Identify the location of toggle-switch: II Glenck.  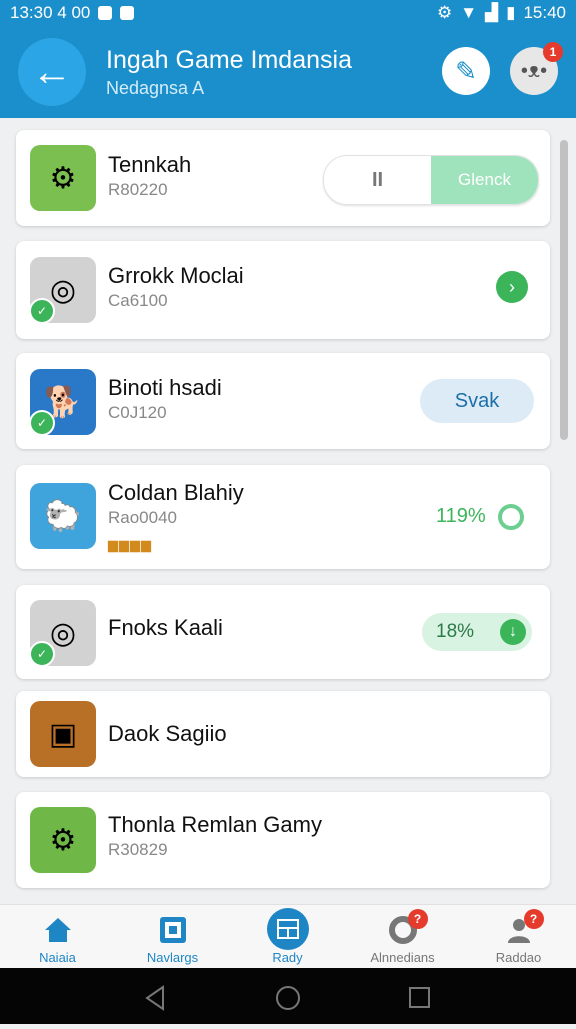
(431, 180).